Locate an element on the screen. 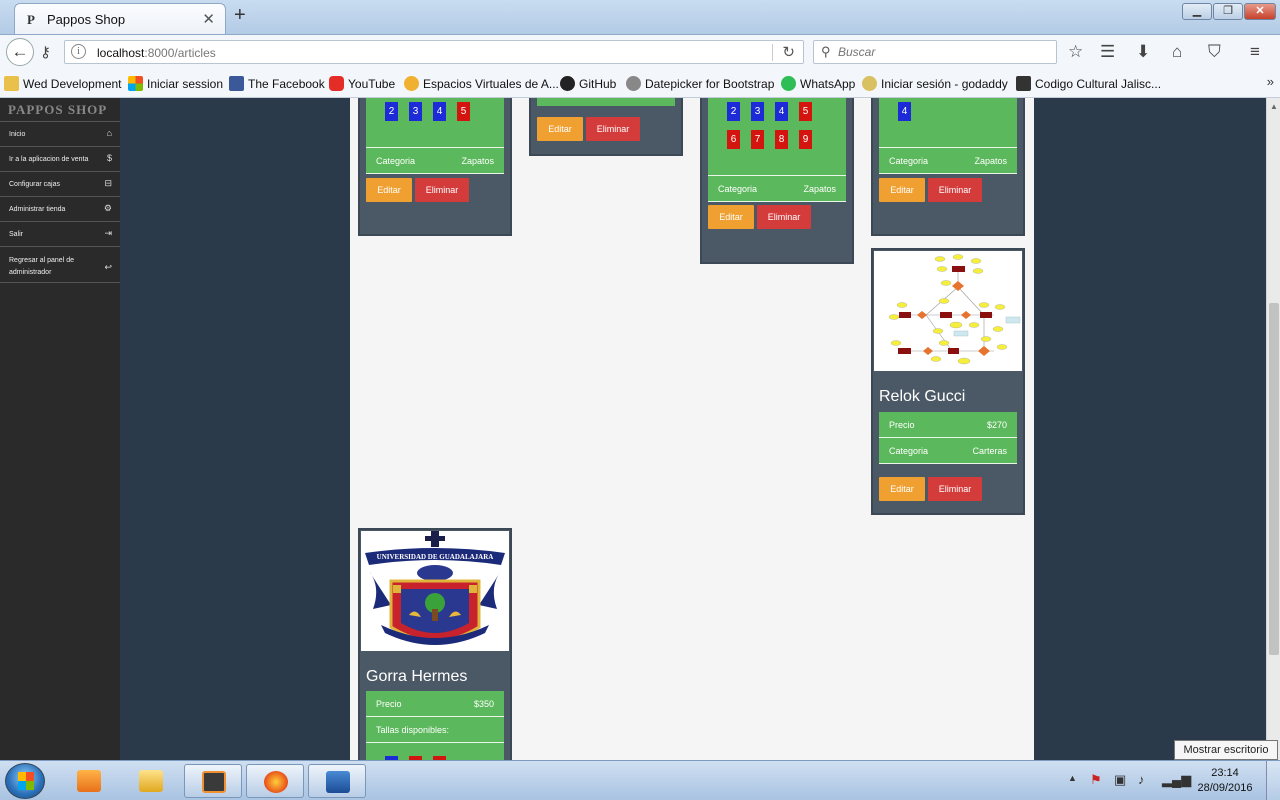 The height and width of the screenshot is (800, 1280). github-icon is located at coordinates (567, 83).